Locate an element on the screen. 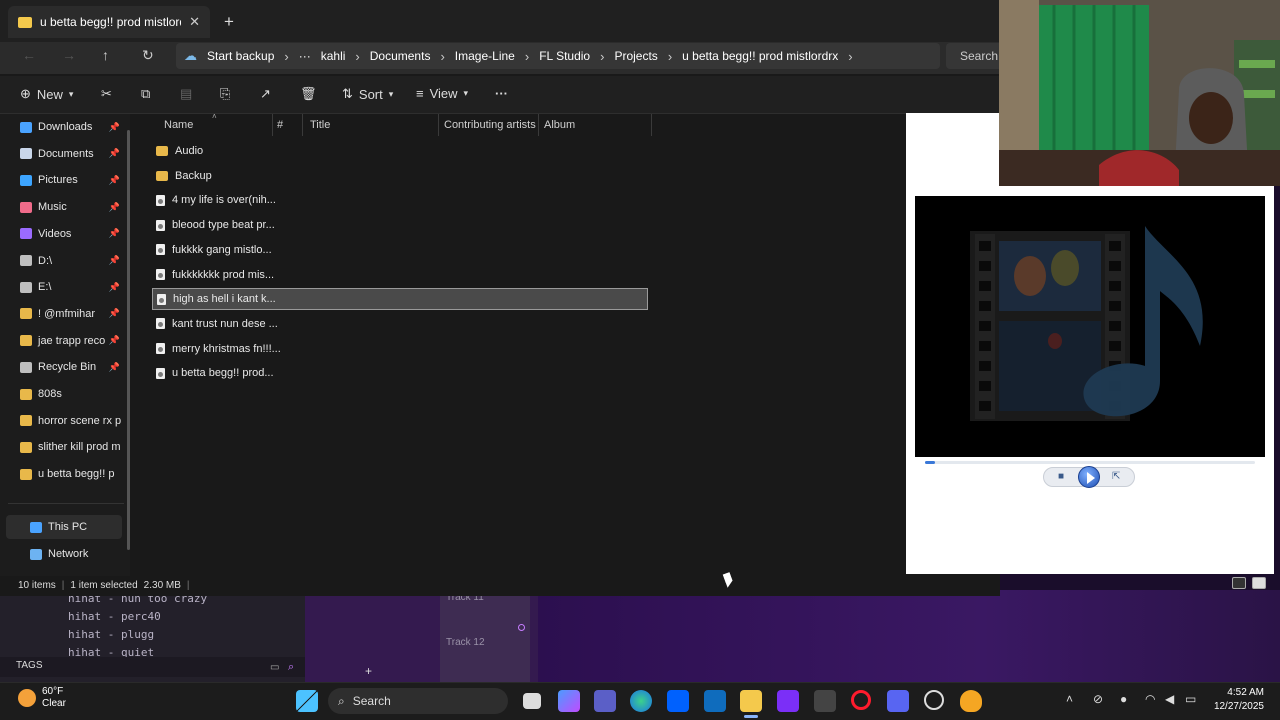  more-breadcrumbs-icon: ··· is located at coordinates (305, 56).